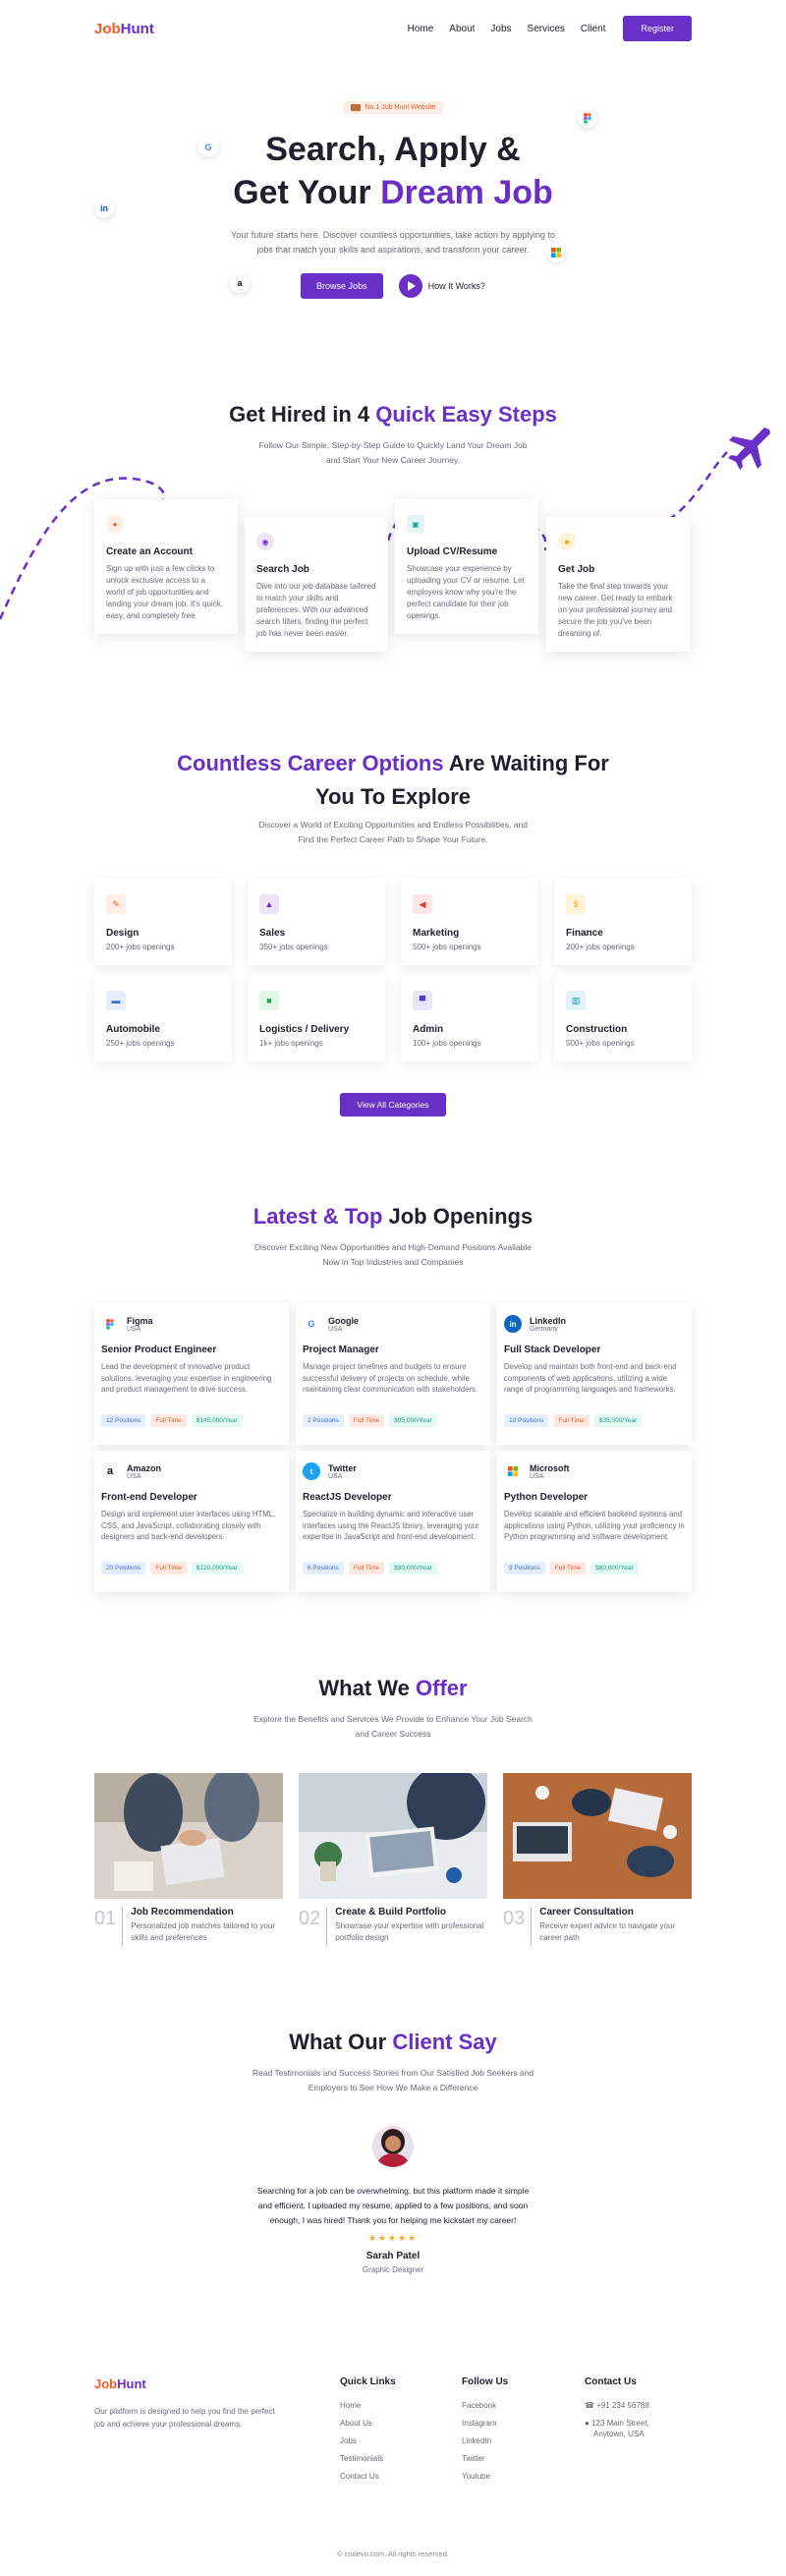  I want to click on company-name: Microsoft, so click(550, 1468).